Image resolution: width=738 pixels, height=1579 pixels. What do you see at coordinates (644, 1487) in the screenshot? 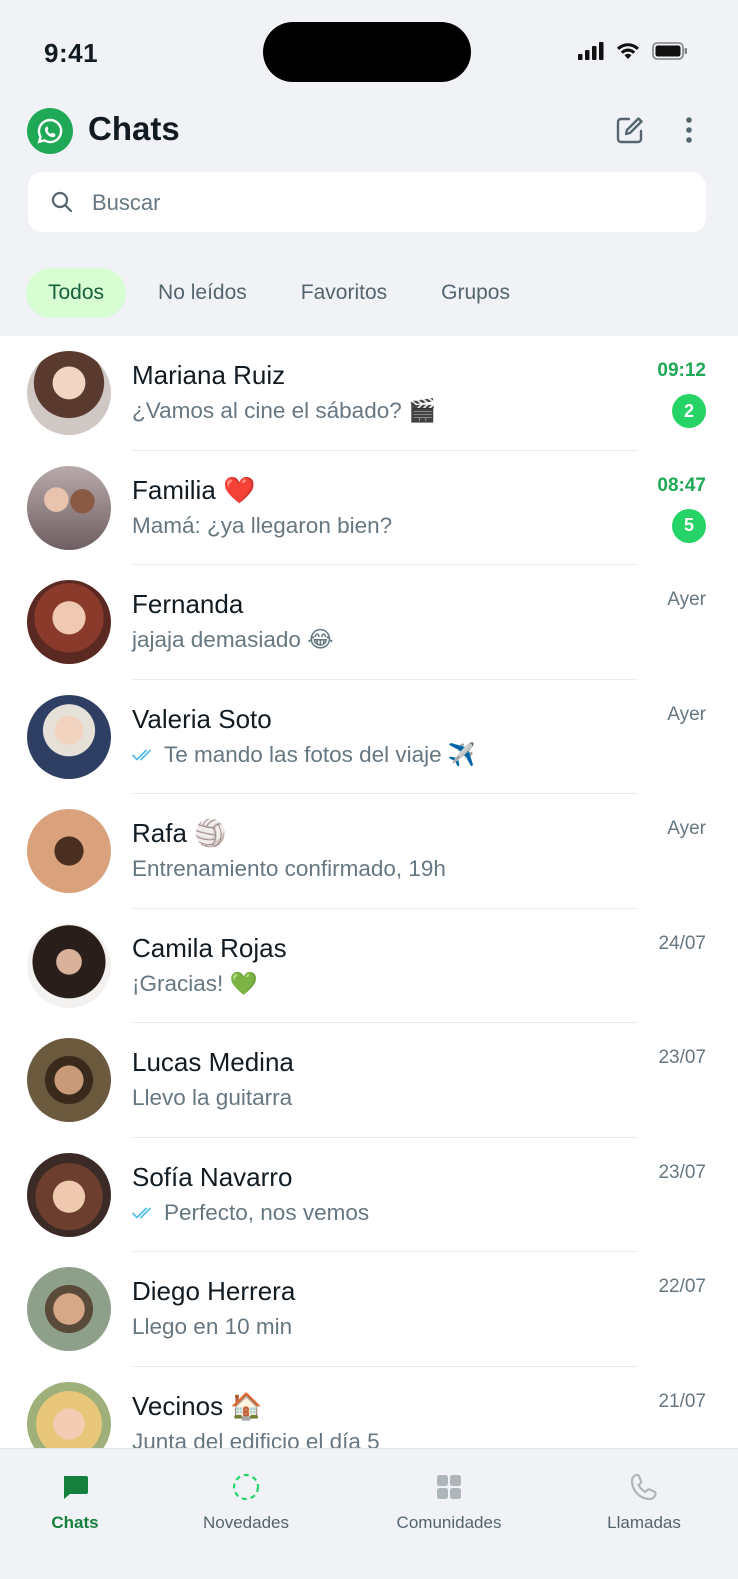
I see `phone-icon` at bounding box center [644, 1487].